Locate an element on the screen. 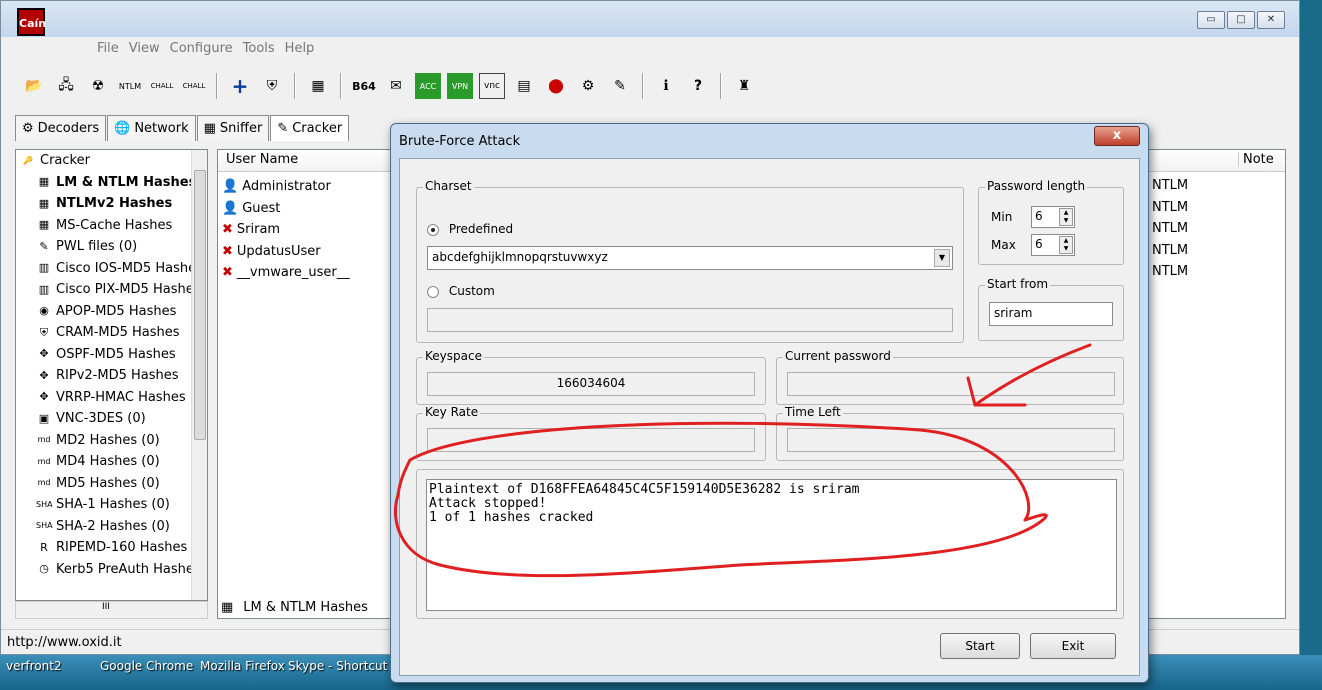 This screenshot has width=1322, height=690. tab-network: 🌐 Network is located at coordinates (151, 128).